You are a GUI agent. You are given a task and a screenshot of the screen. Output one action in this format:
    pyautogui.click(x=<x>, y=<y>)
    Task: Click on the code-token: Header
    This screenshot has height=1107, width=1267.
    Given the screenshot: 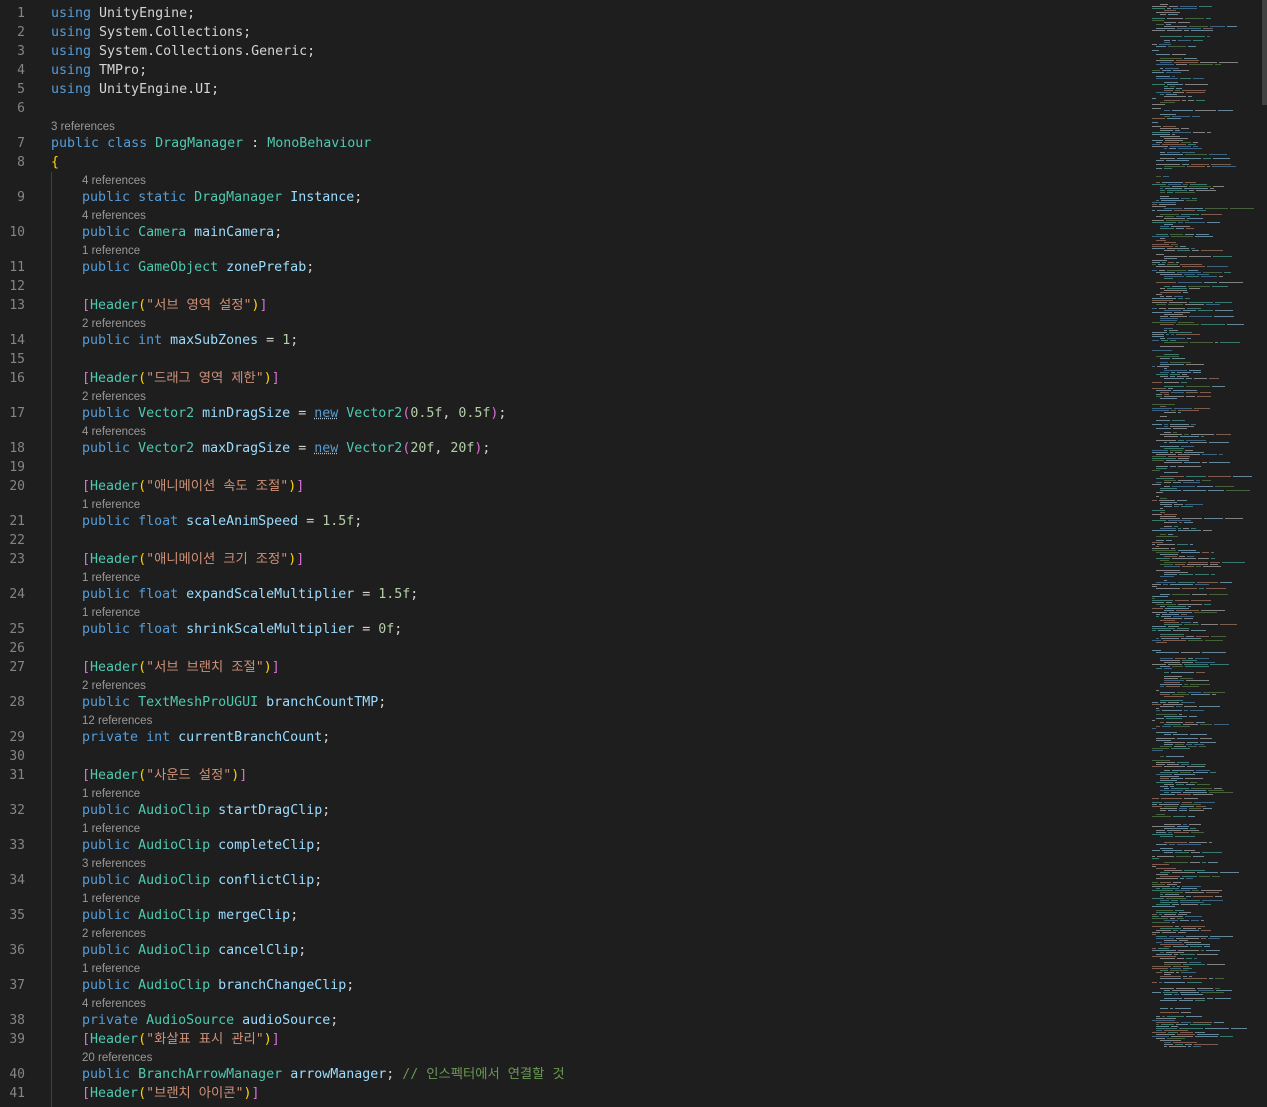 What is the action you would take?
    pyautogui.click(x=114, y=1093)
    